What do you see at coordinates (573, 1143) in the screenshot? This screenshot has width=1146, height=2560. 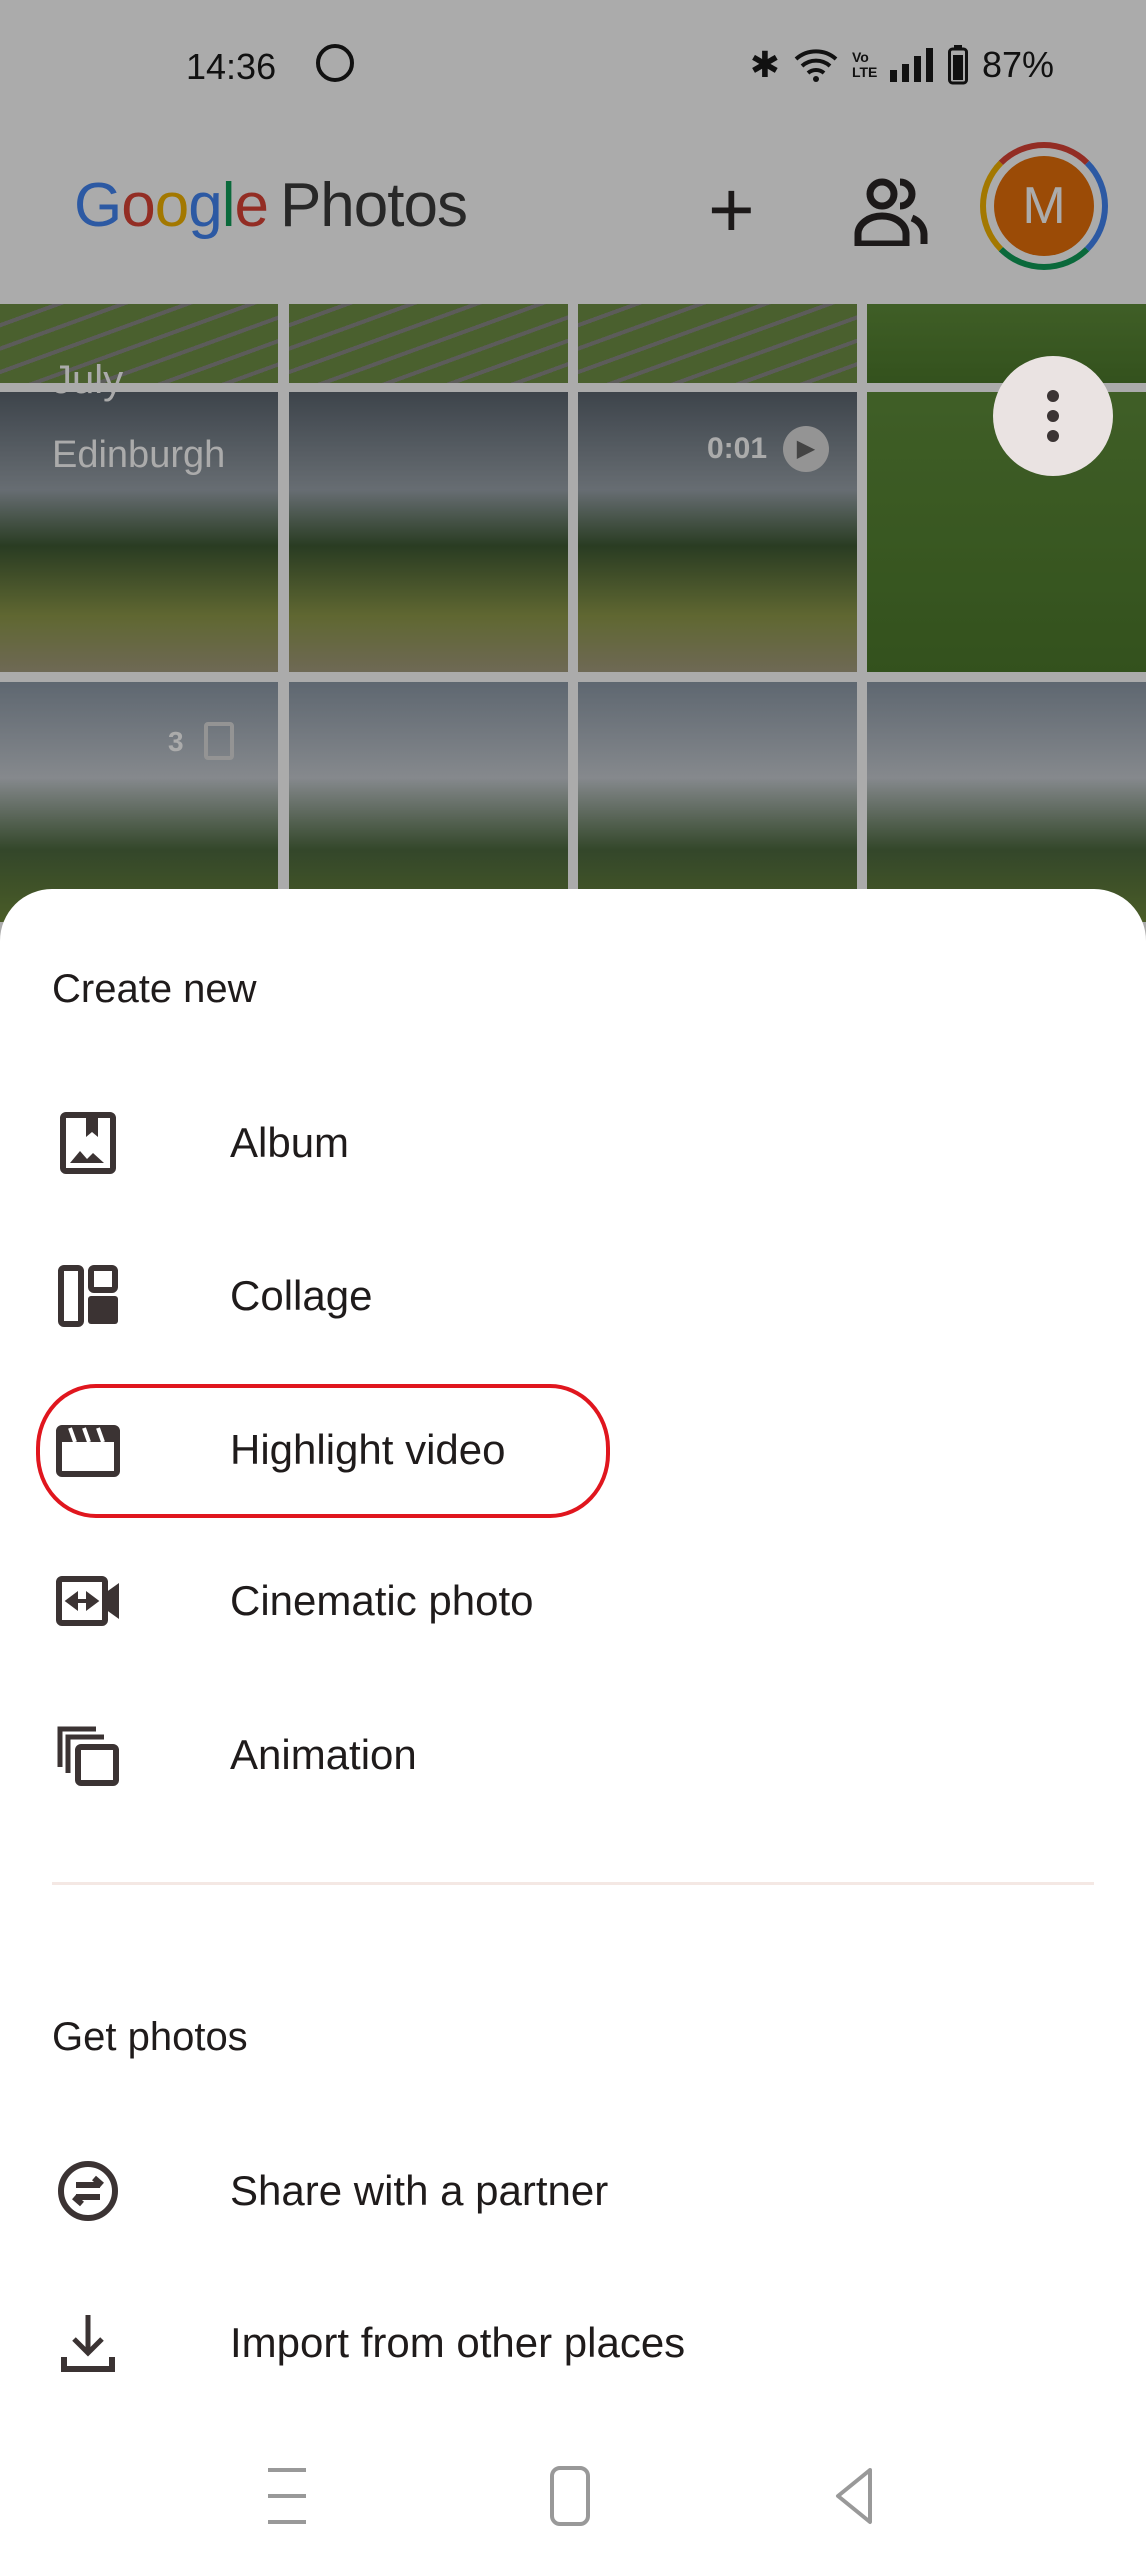 I see `menu-item-album: Album` at bounding box center [573, 1143].